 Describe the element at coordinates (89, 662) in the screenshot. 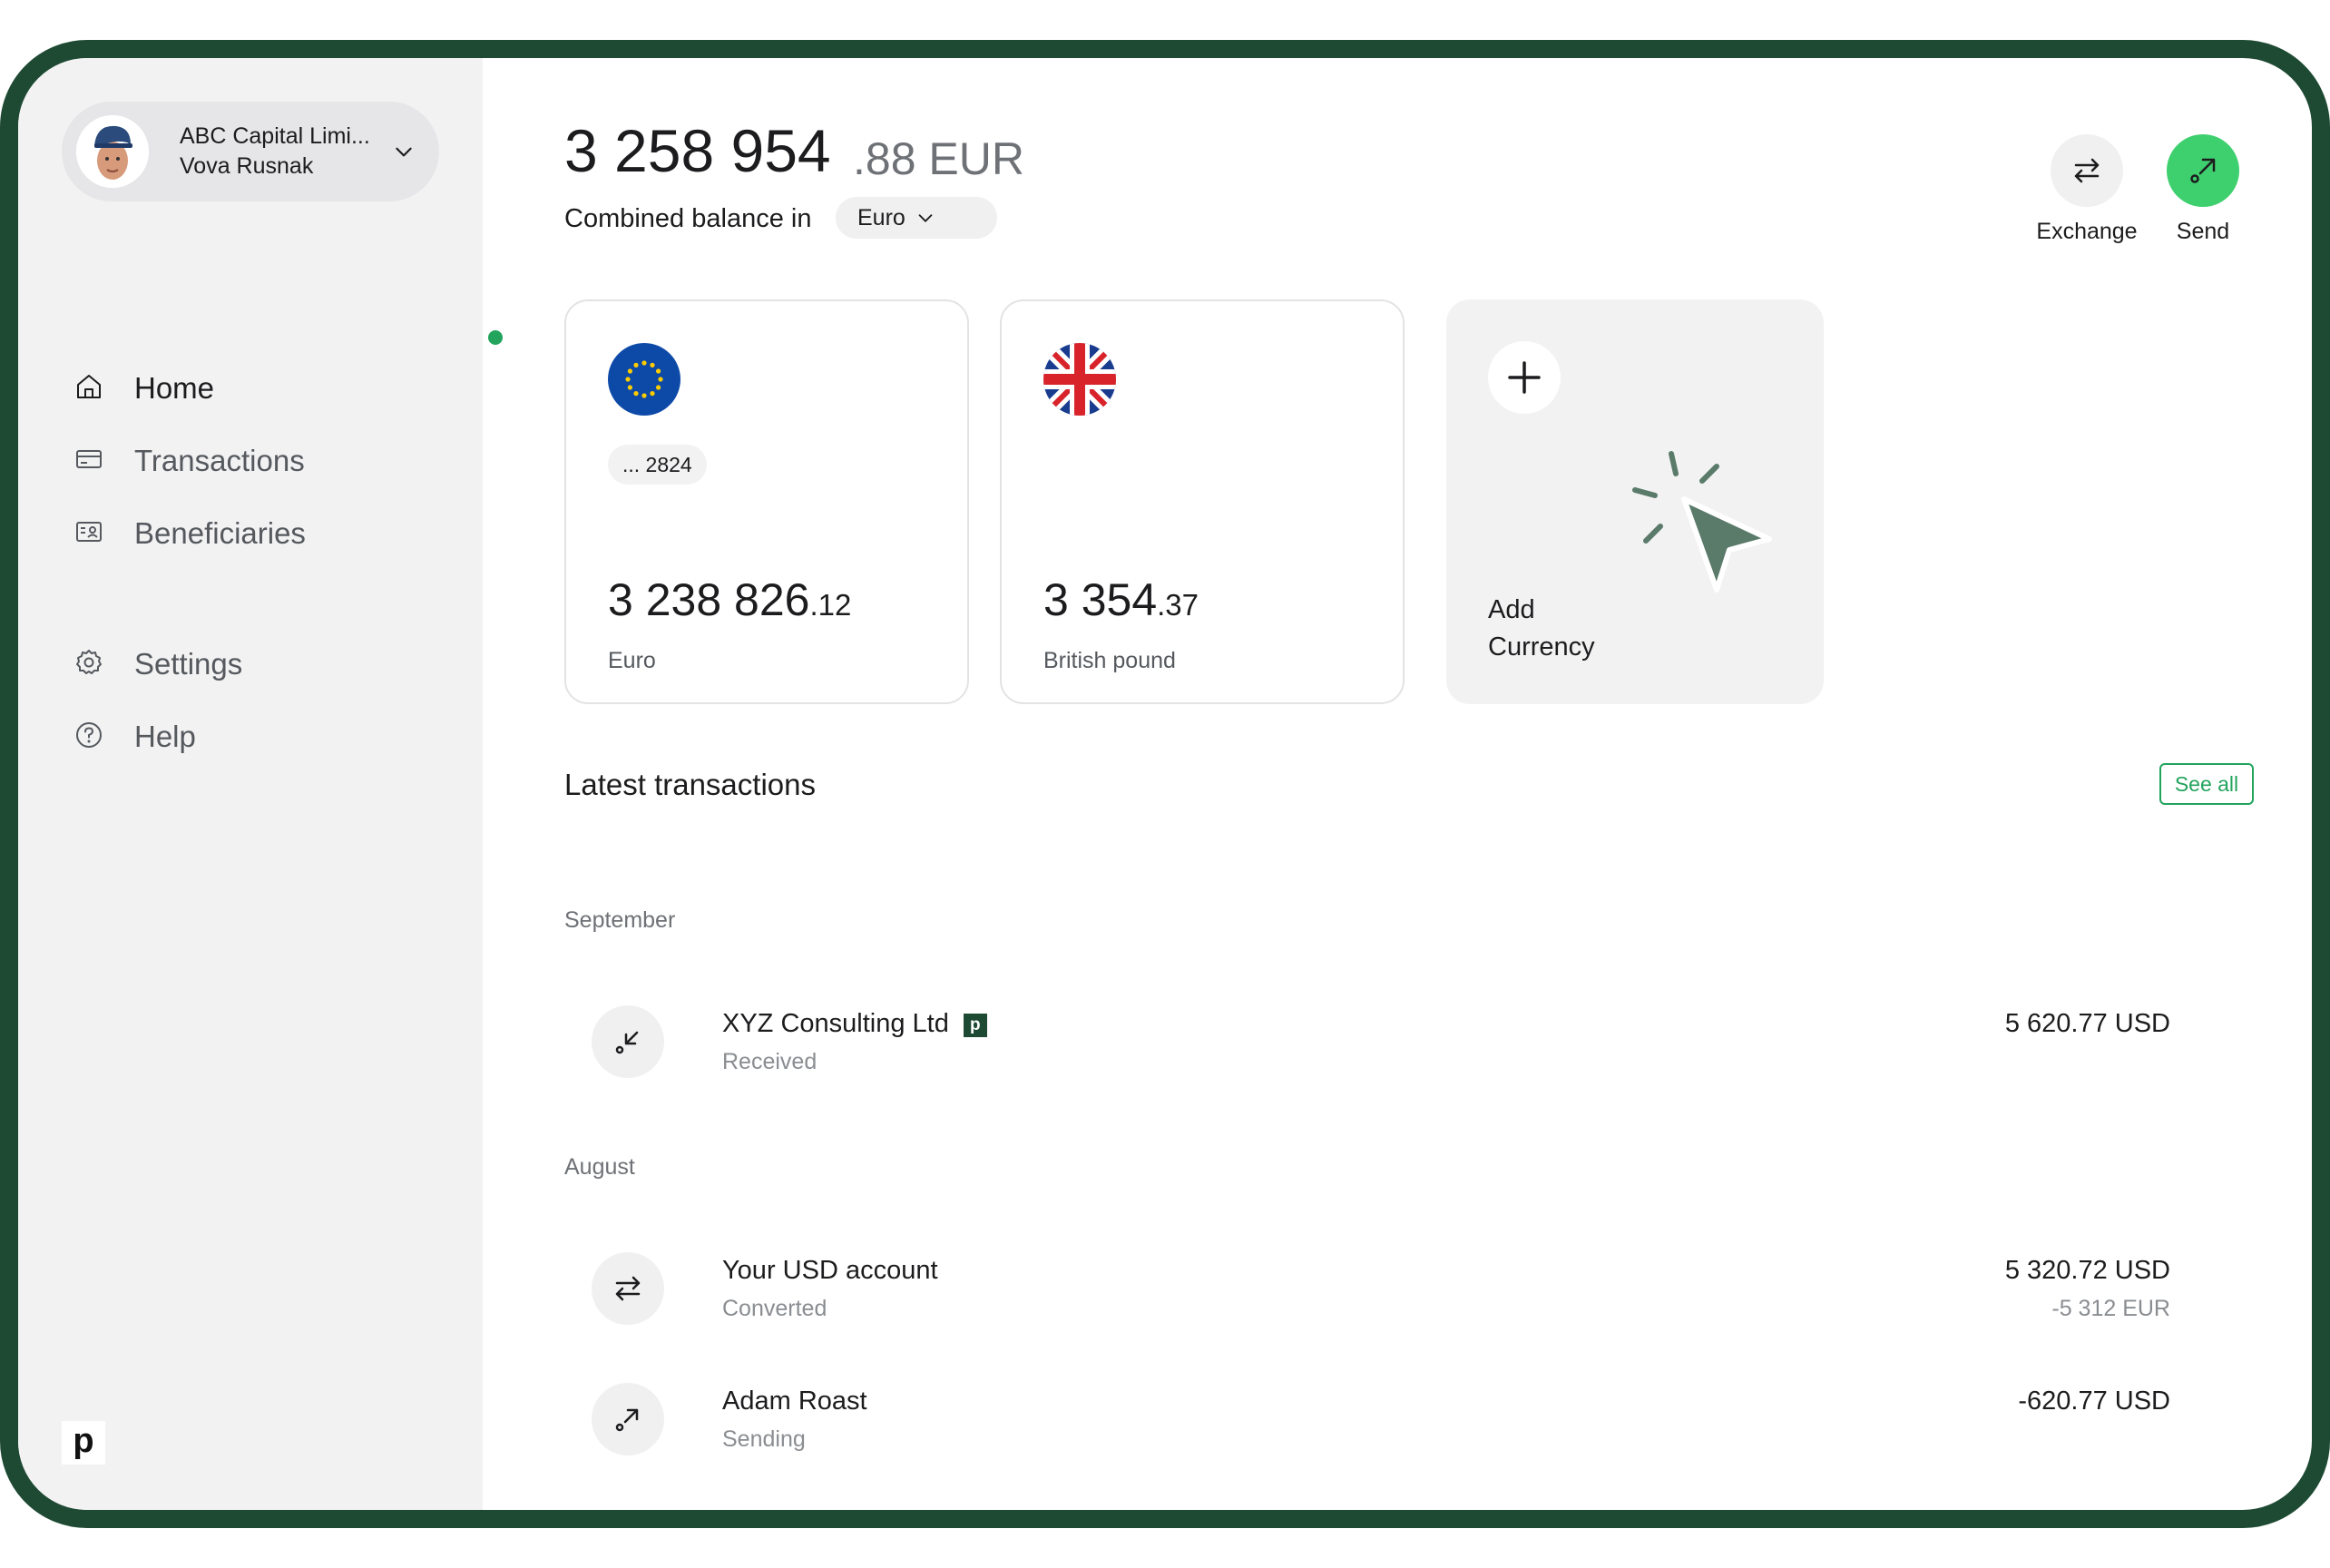

I see `gear-icon` at that location.